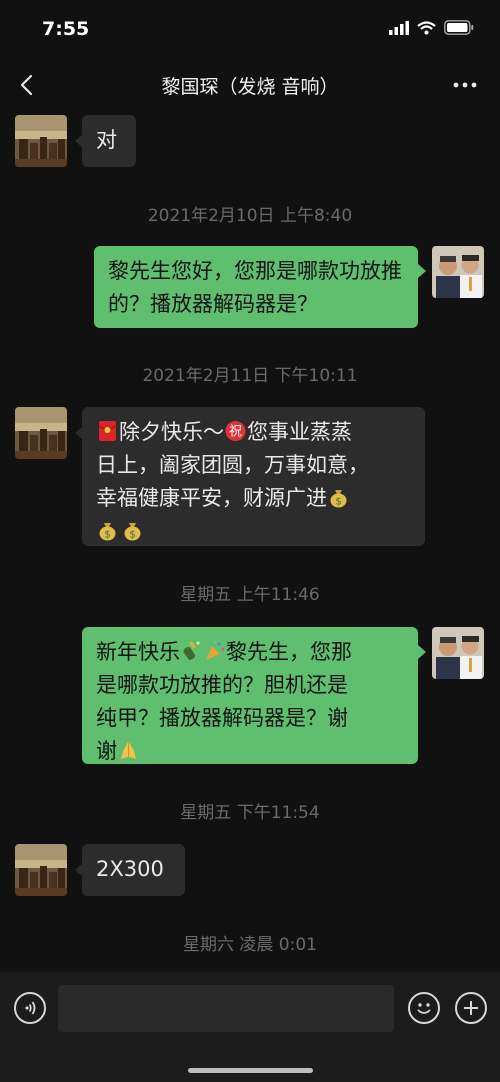  I want to click on back-button, so click(29, 85).